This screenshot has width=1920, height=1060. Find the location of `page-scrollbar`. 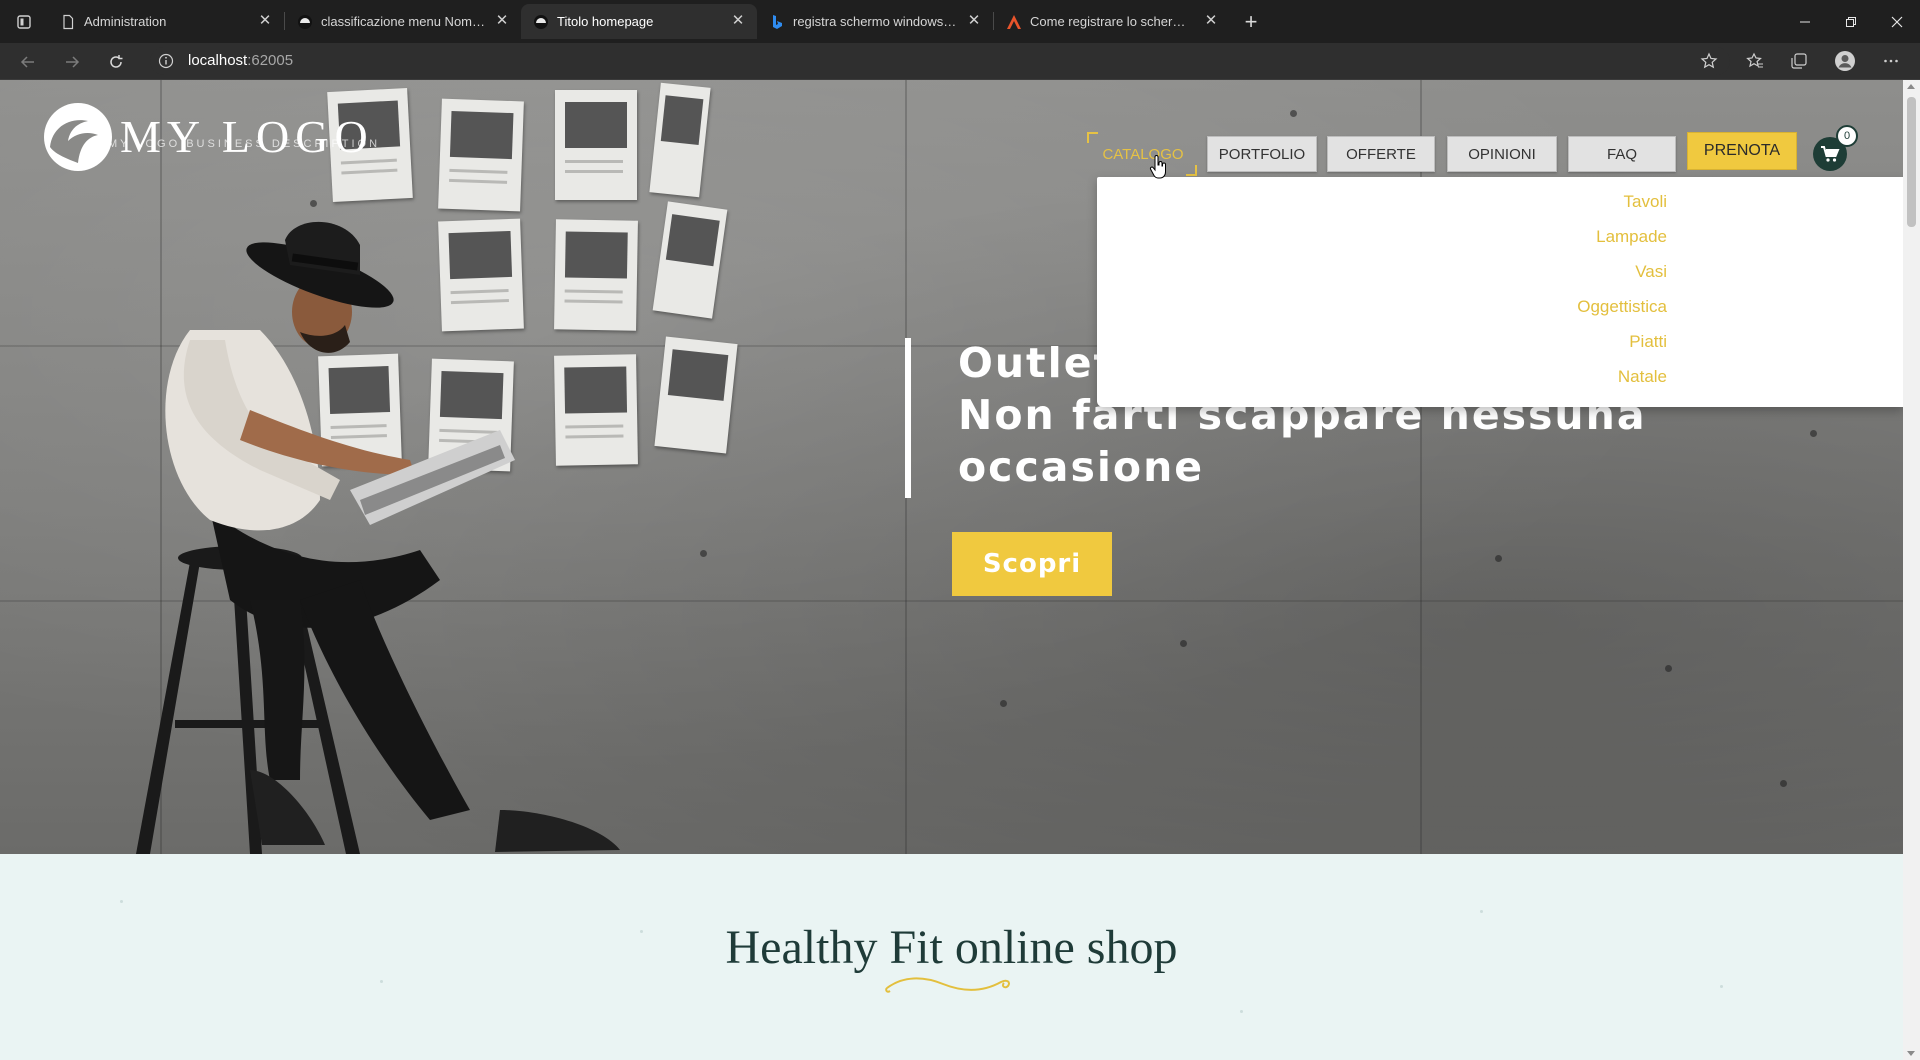

page-scrollbar is located at coordinates (1911, 570).